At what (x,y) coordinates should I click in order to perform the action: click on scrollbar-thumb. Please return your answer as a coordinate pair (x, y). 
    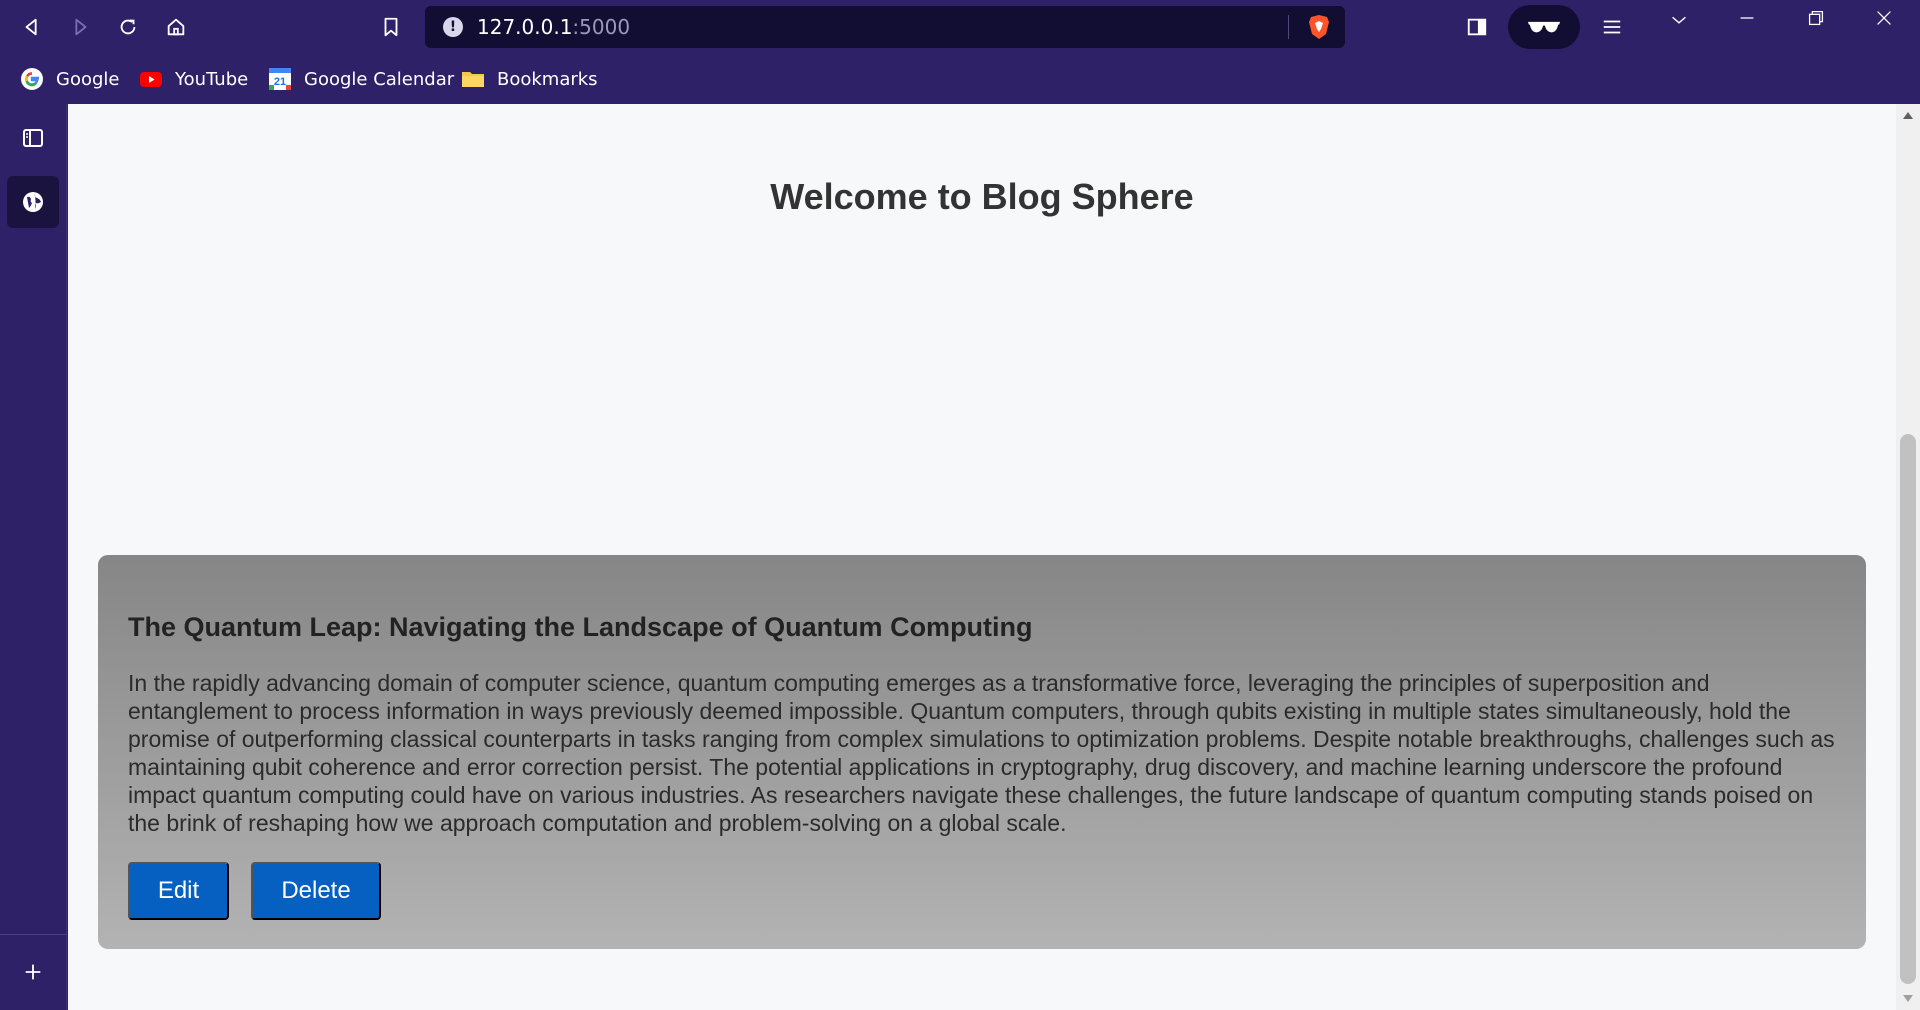
    Looking at the image, I should click on (1908, 709).